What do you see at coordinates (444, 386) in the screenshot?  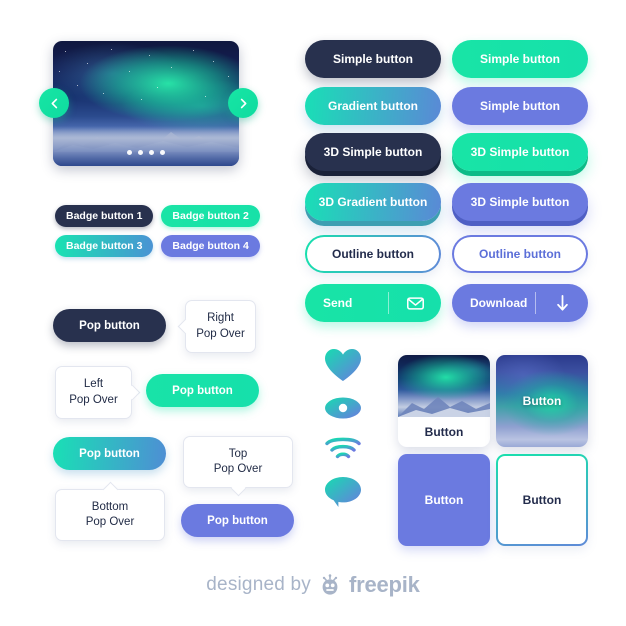 I see `card-thumbnail` at bounding box center [444, 386].